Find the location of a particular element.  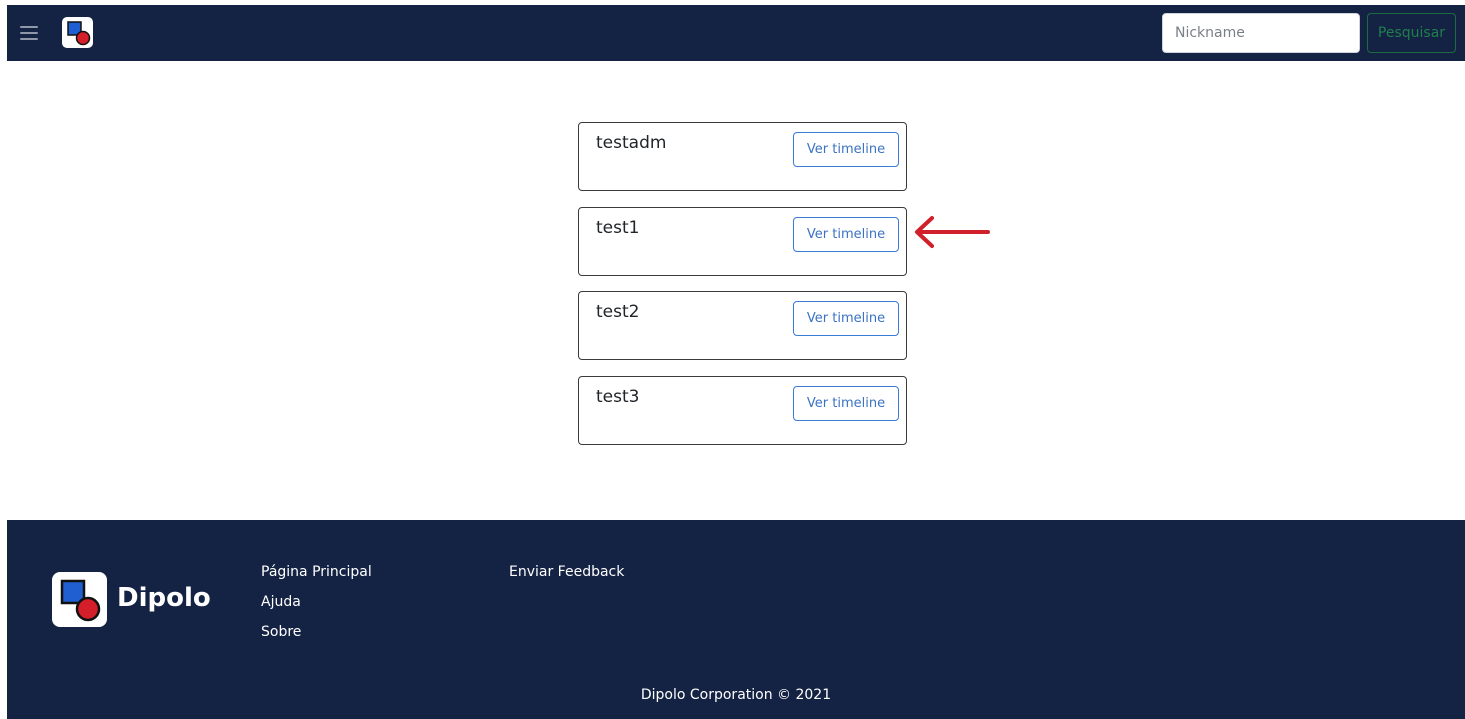

top-navbar: Pesquisar is located at coordinates (736, 33).